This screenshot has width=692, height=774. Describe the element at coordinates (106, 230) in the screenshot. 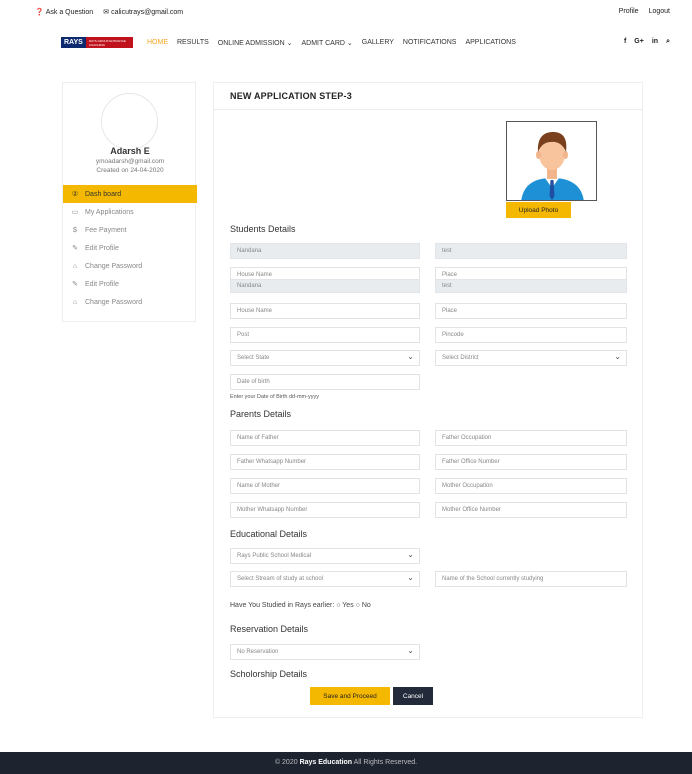

I see `sidebar-item-label: Fee Payment` at that location.